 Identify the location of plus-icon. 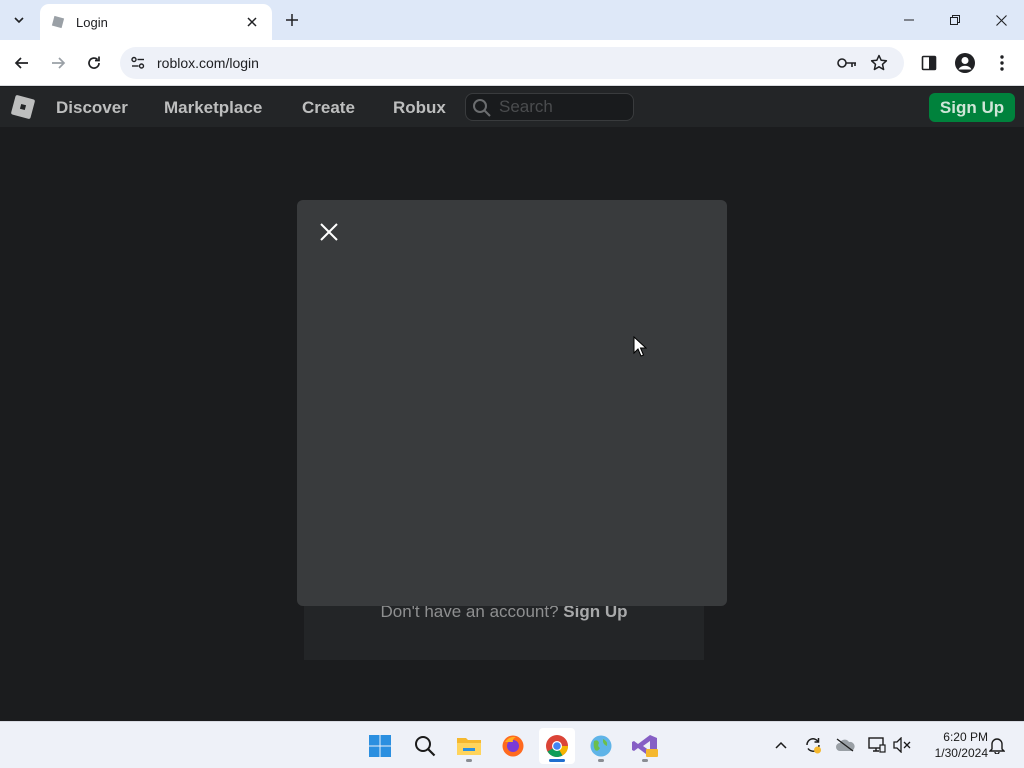
(292, 20).